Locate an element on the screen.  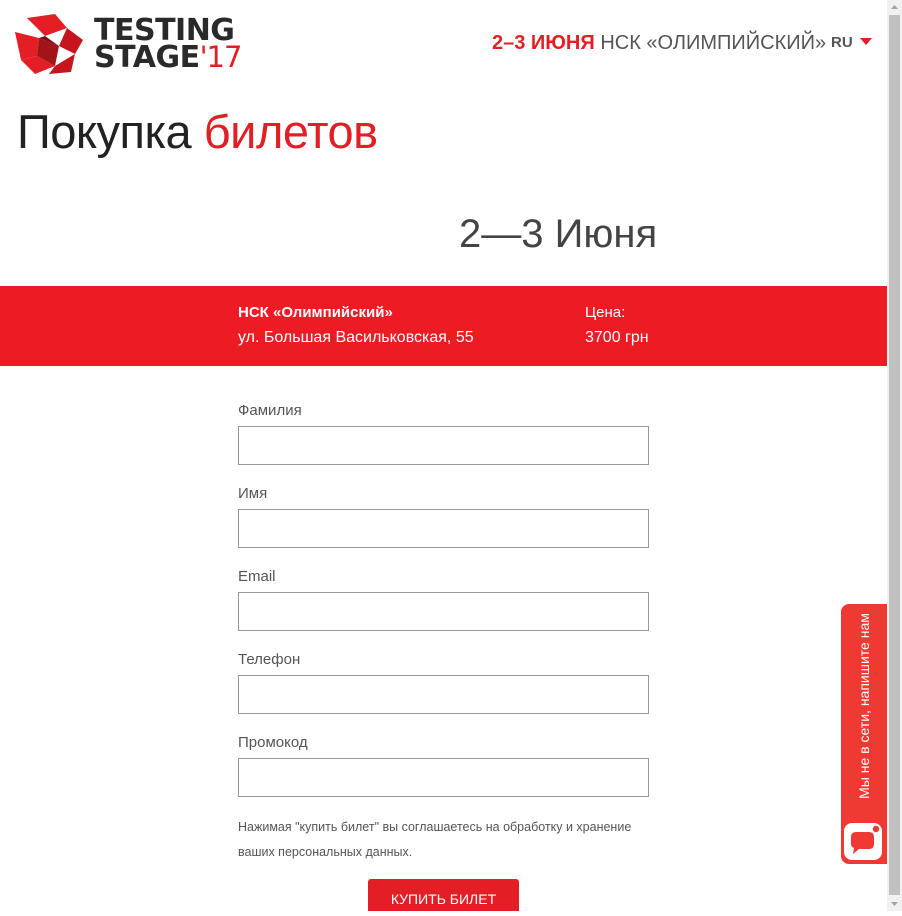
lastname-label: Фамилия is located at coordinates (270, 410).